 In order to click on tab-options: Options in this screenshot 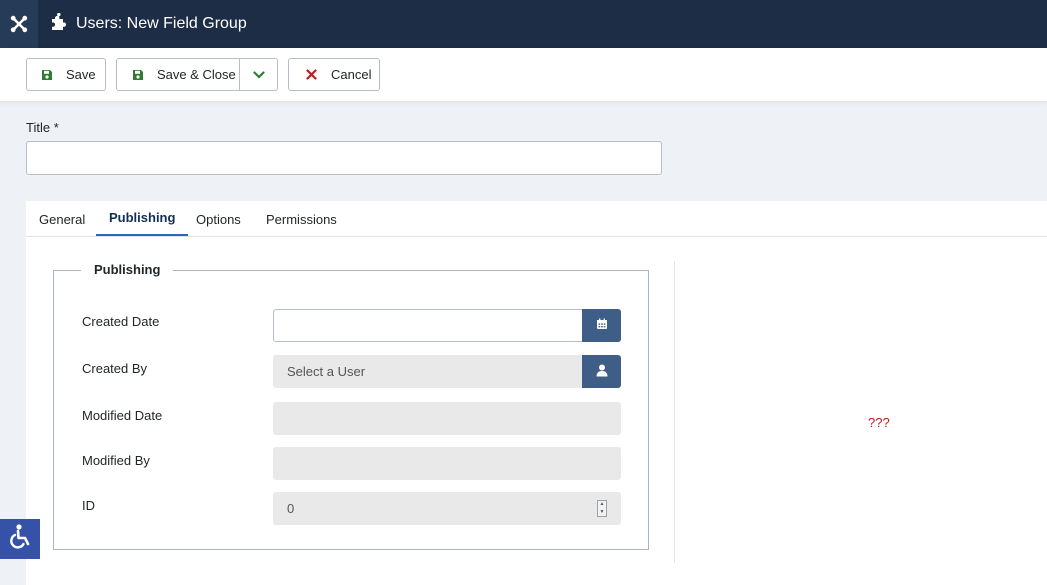, I will do `click(218, 219)`.